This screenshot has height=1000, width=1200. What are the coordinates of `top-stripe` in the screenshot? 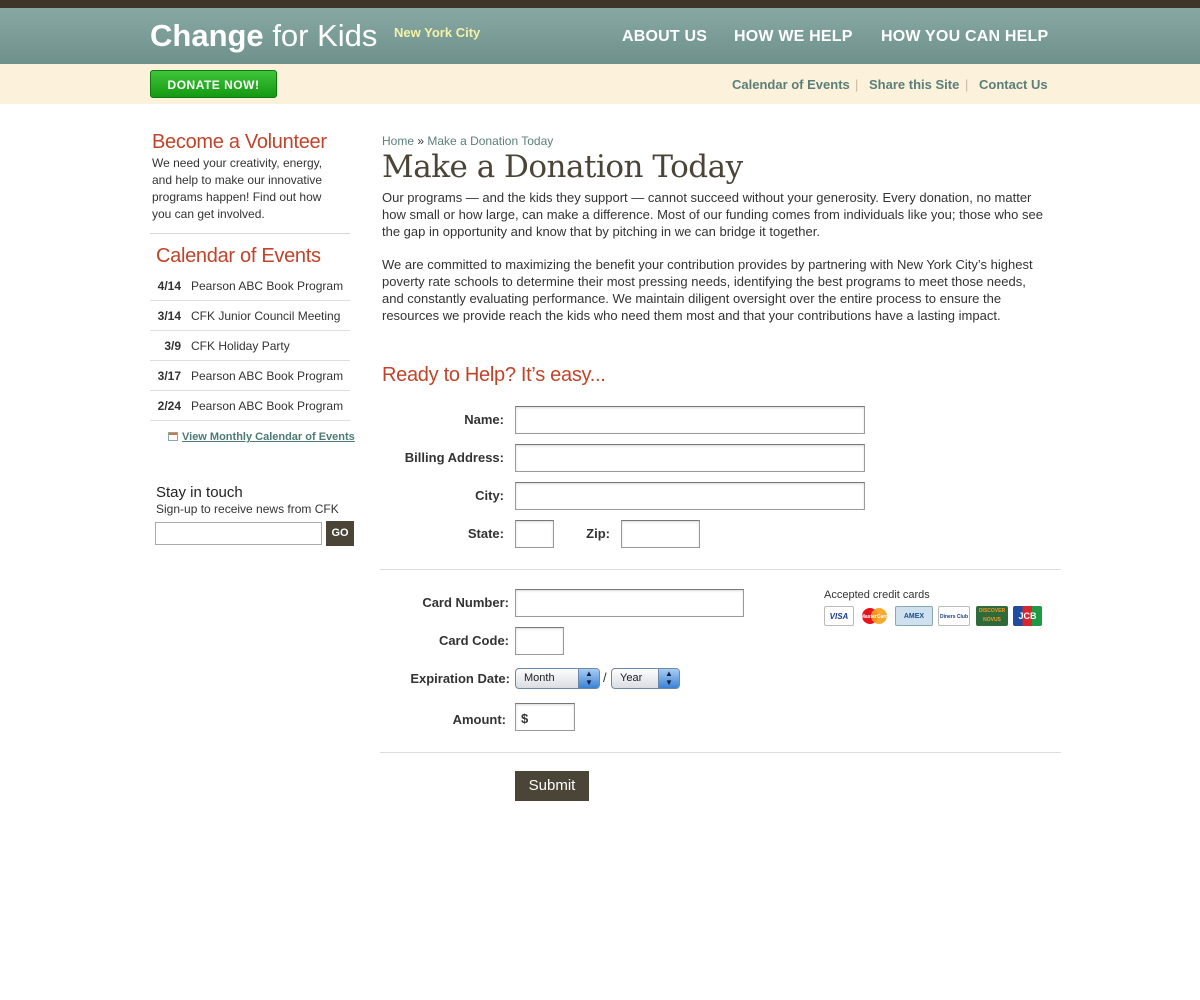 It's located at (600, 4).